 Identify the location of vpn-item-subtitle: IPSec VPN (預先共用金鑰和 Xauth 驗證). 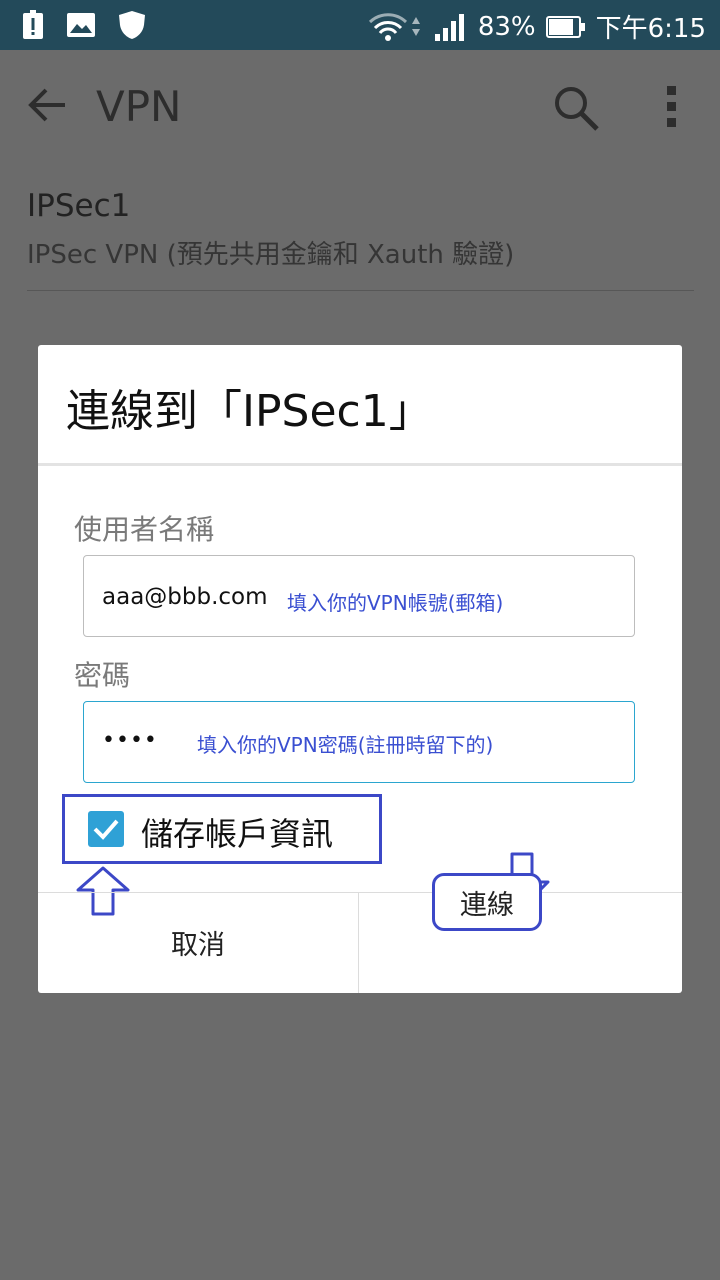
(271, 255).